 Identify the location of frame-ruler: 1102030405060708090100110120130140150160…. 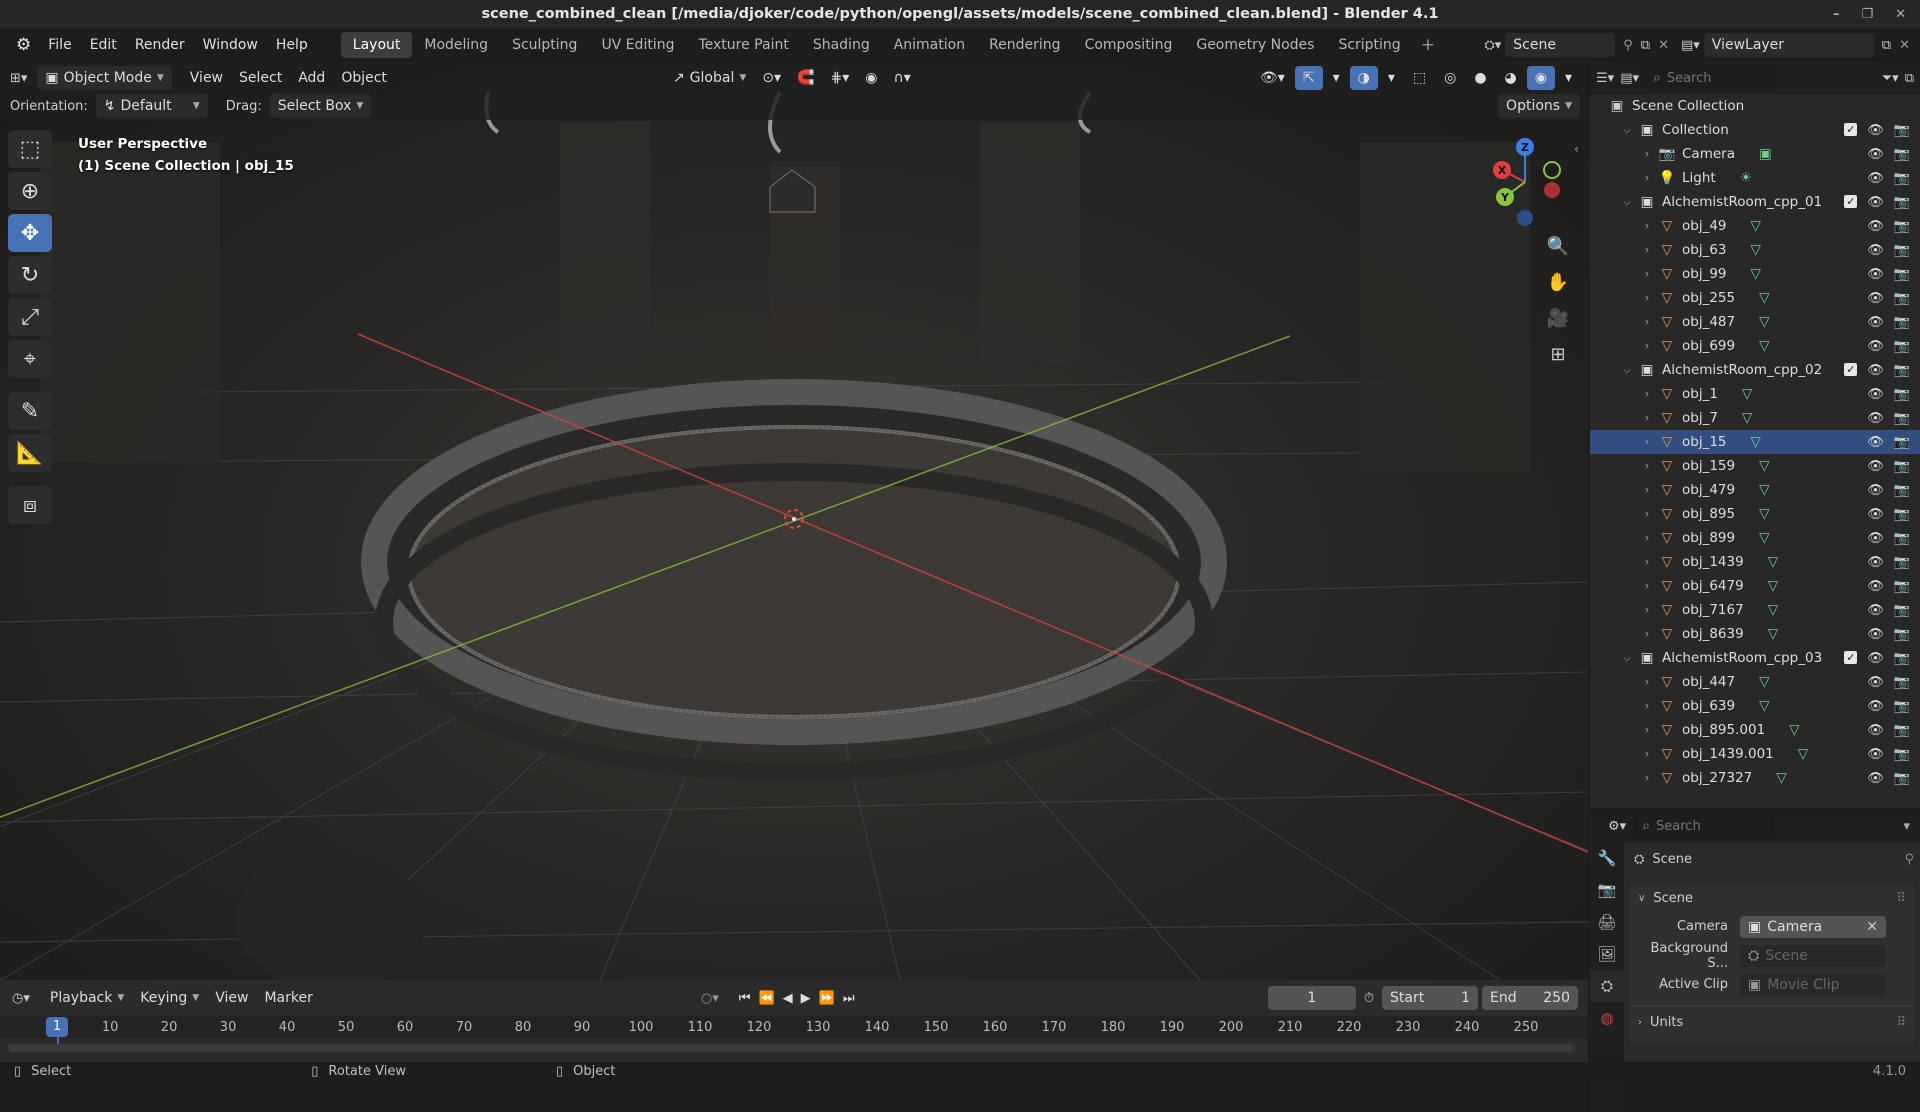
(794, 1033).